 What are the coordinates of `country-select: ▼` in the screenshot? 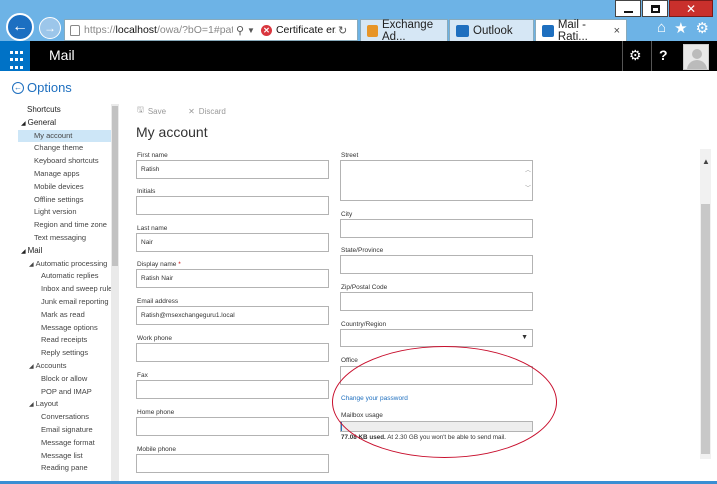 It's located at (436, 338).